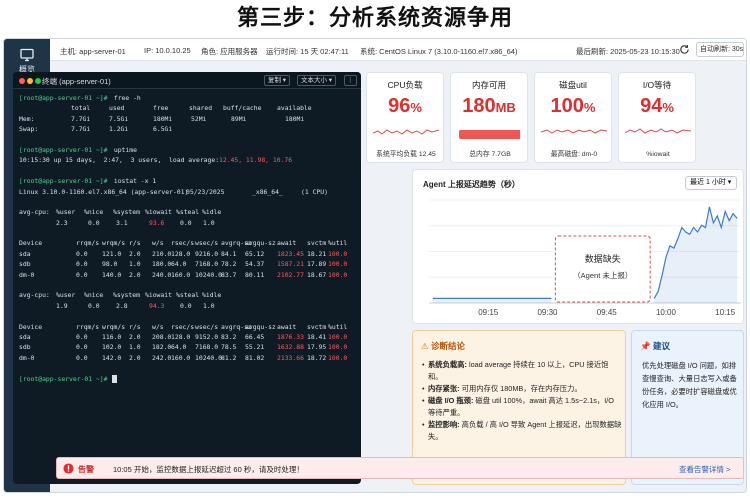  What do you see at coordinates (602, 275) in the screenshot?
I see `missing-data-sublabel: （Agent 未上报）` at bounding box center [602, 275].